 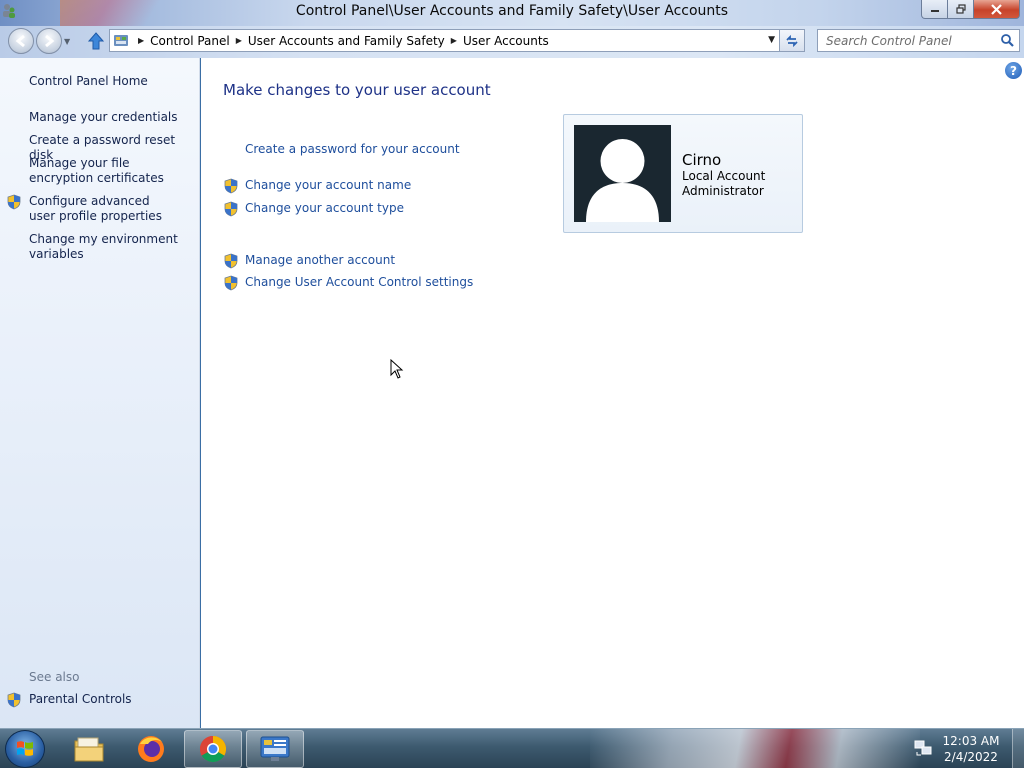 What do you see at coordinates (1018, 748) in the screenshot?
I see `show-desktop-button` at bounding box center [1018, 748].